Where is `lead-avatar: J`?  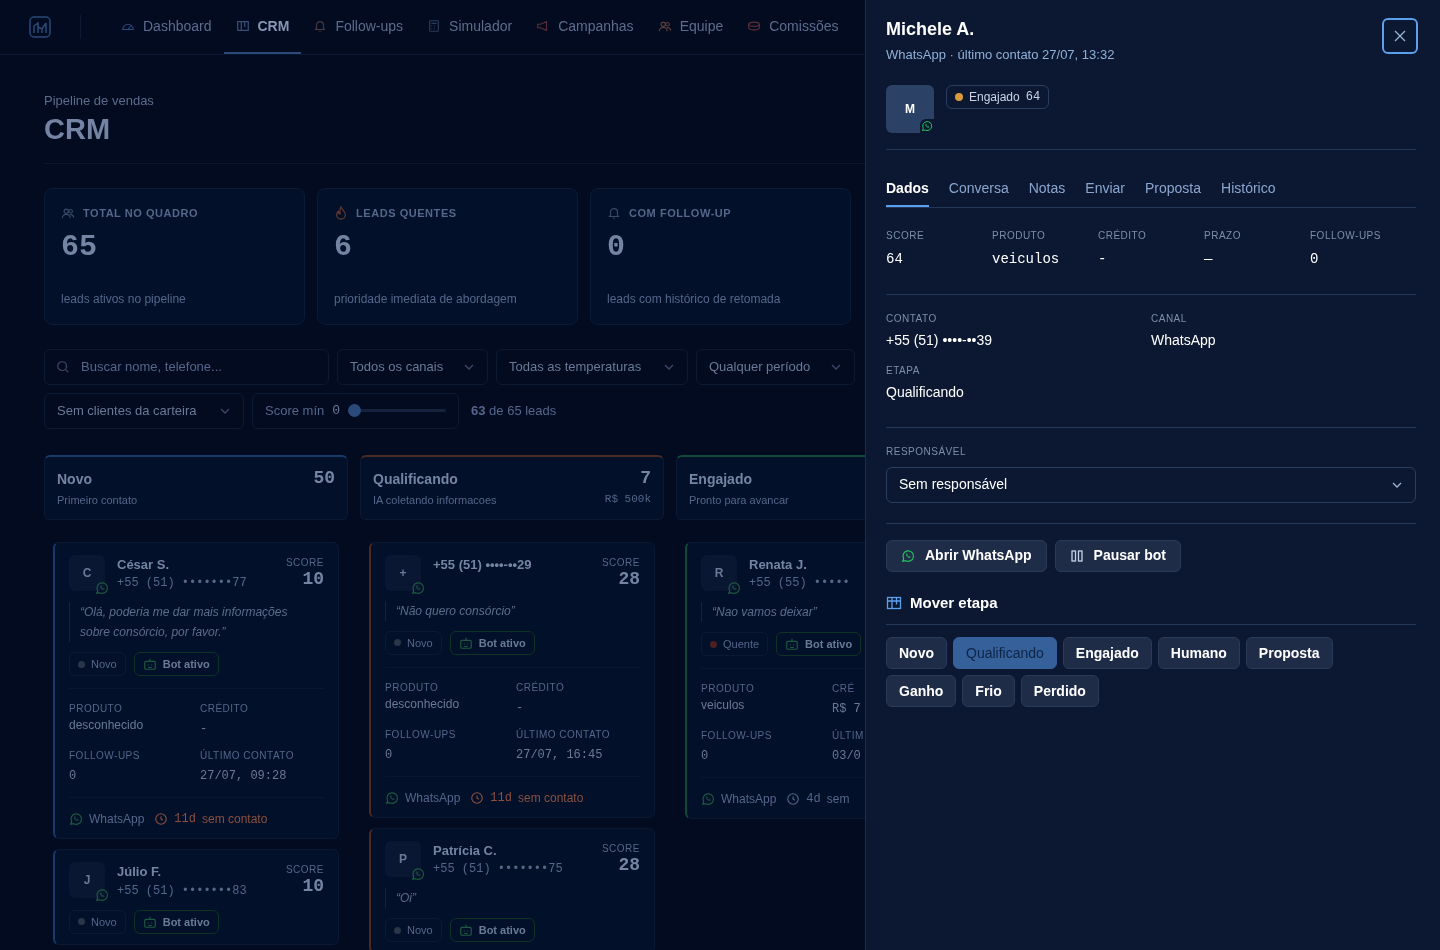
lead-avatar: J is located at coordinates (87, 880).